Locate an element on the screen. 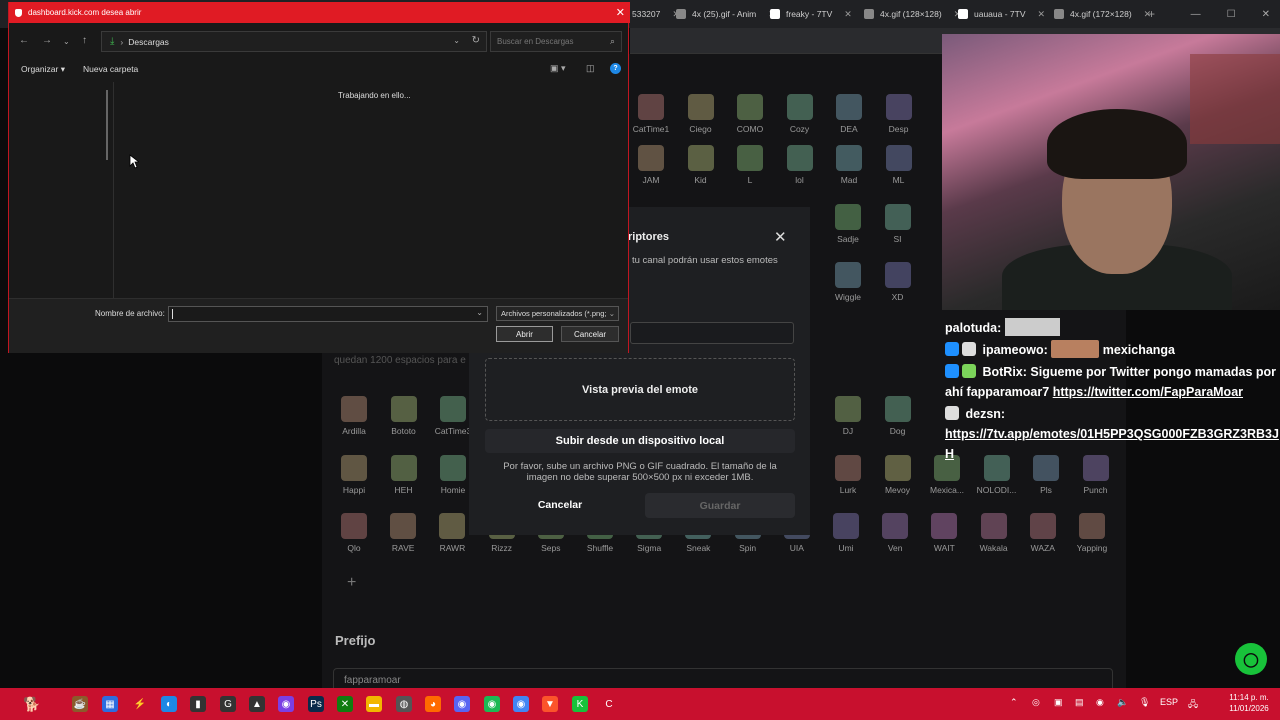 The height and width of the screenshot is (720, 1280). emote-tile: Lurk is located at coordinates (848, 479).